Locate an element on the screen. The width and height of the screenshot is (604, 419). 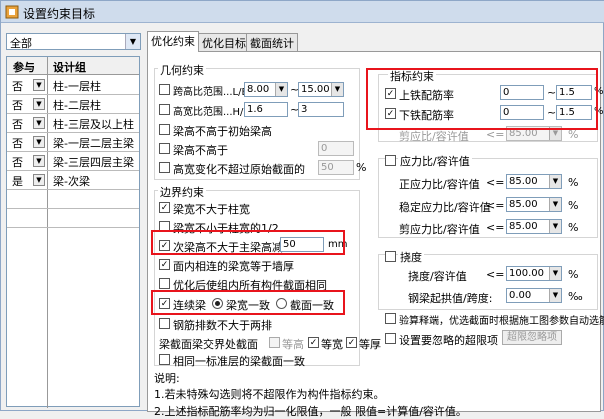
table-row: 否 ▼ 柱-三层及以上柱 is located at coordinates (73, 123).